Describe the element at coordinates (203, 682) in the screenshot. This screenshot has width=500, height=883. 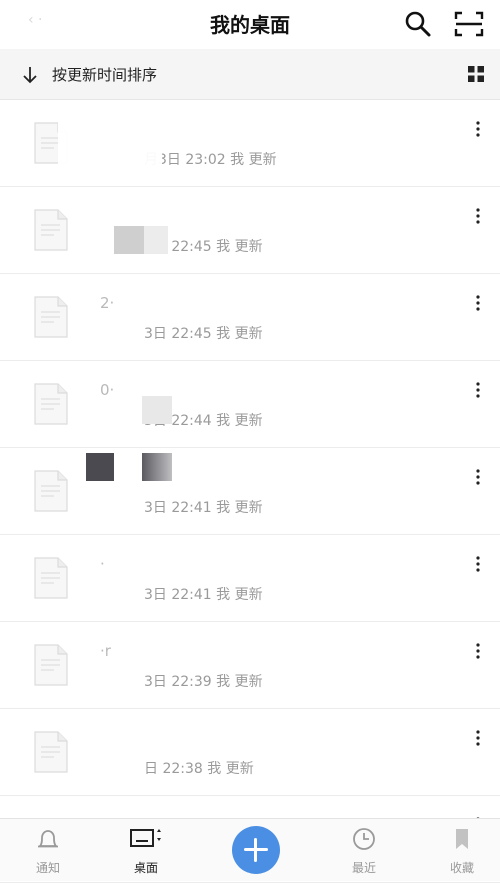
I see `file-updated-meta: 3日 22:39 我 更新` at that location.